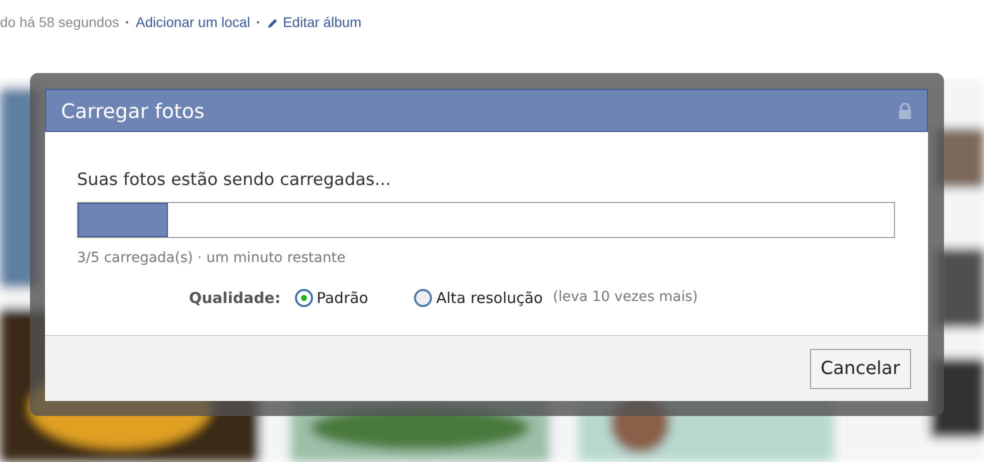  Describe the element at coordinates (556, 297) in the screenshot. I see `quality-radio: Alta resolução (leva 10 vezes mais)` at that location.